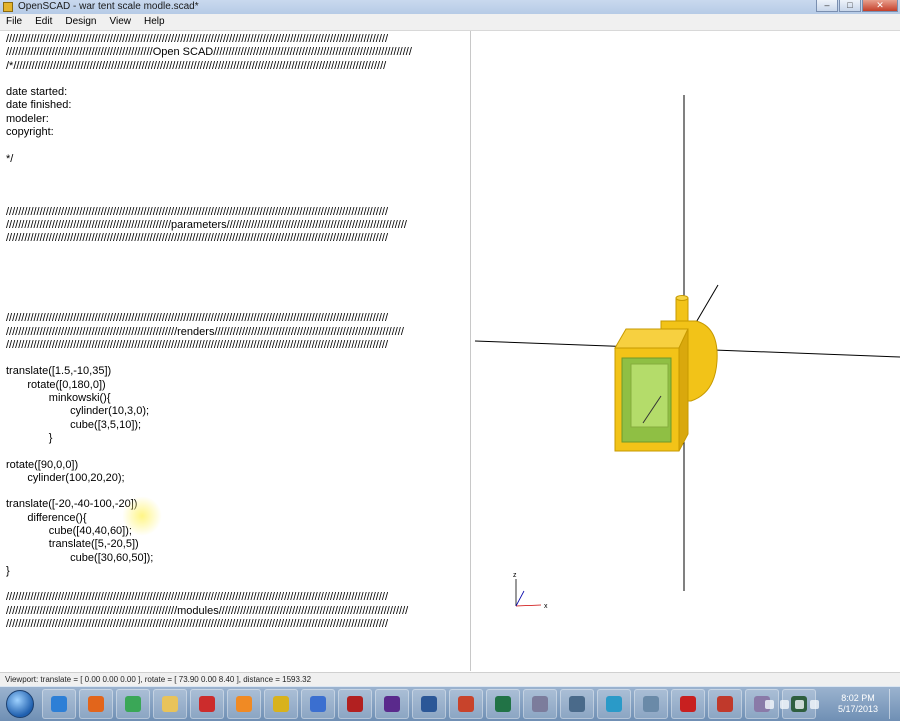  Describe the element at coordinates (880, 6) in the screenshot. I see `close-button: ✕` at that location.